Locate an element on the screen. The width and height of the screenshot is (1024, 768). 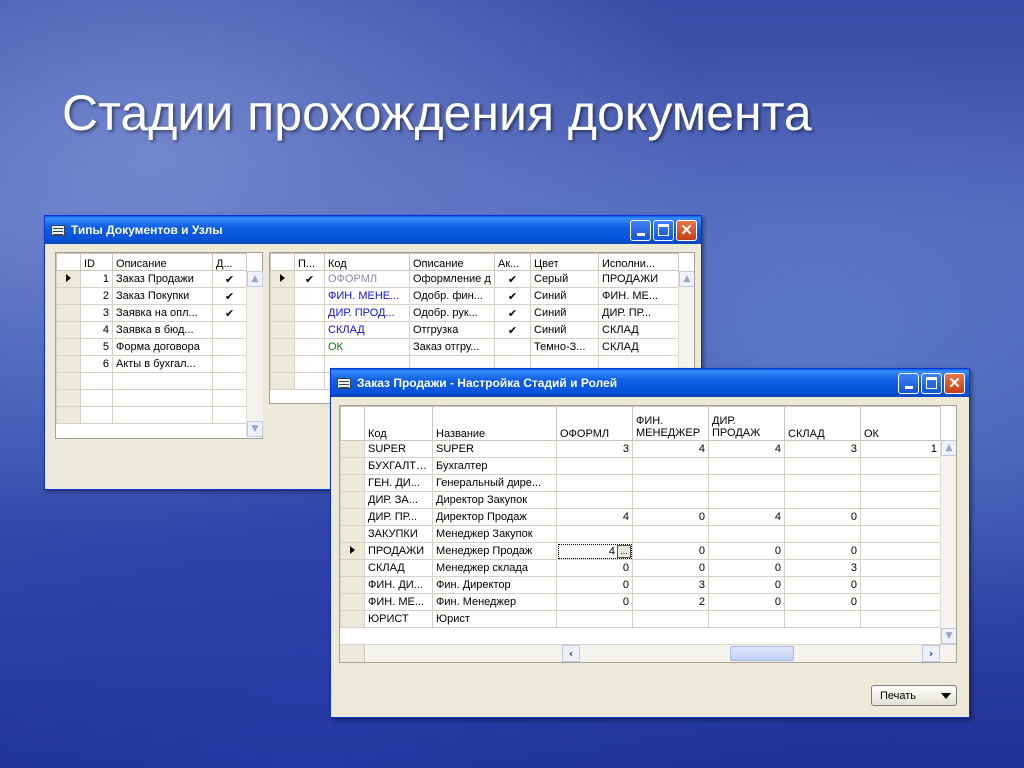
table-row: ОК Заказ отгру... Темно-З... СКЛАД is located at coordinates (474, 347).